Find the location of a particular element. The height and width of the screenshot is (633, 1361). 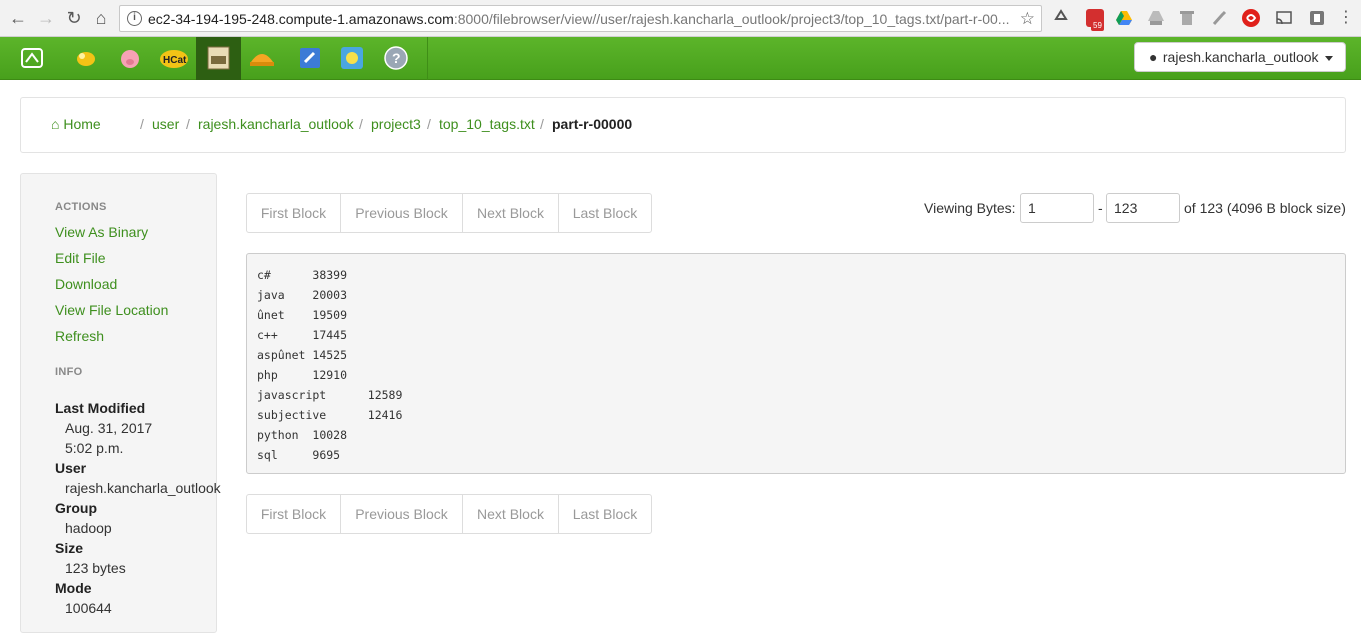

refresh-link: Refresh is located at coordinates (79, 336).